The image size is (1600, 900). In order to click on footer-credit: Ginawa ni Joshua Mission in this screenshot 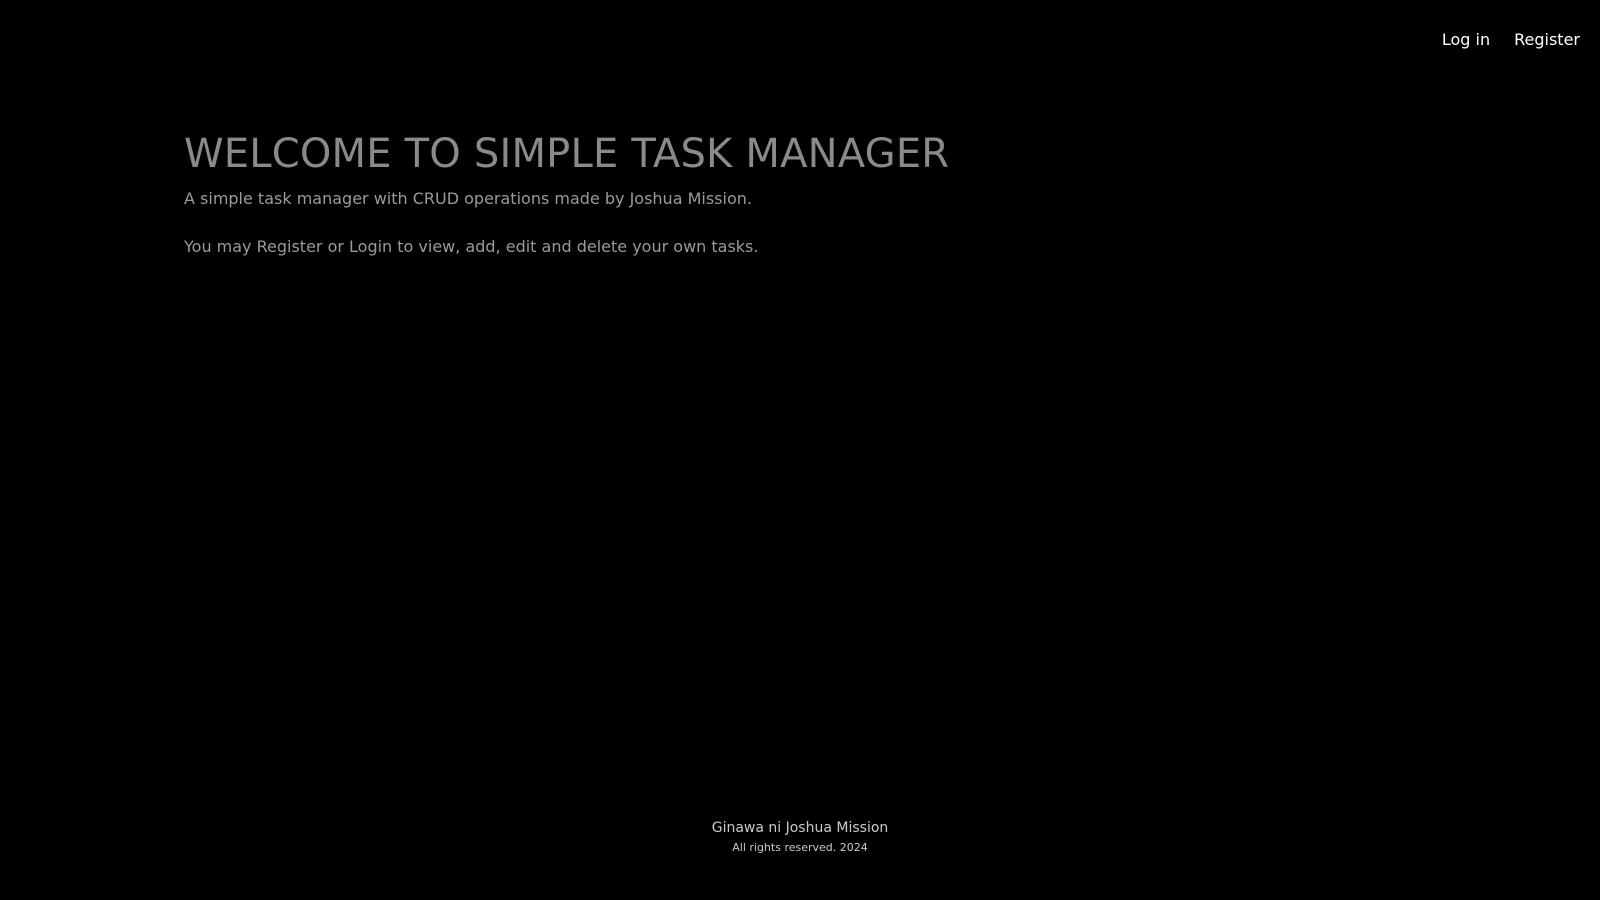, I will do `click(800, 828)`.